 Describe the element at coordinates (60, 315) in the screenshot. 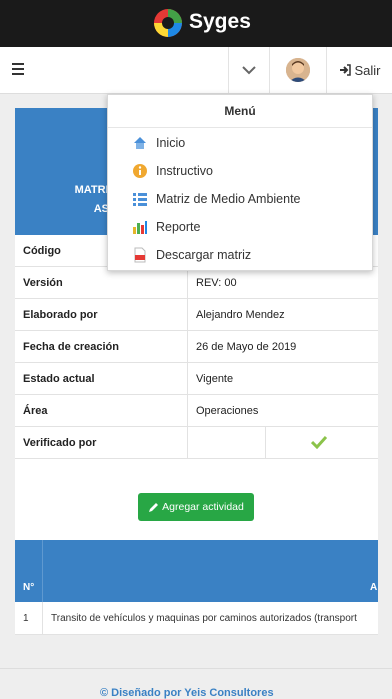

I see `detail-key: Elaborado por` at that location.